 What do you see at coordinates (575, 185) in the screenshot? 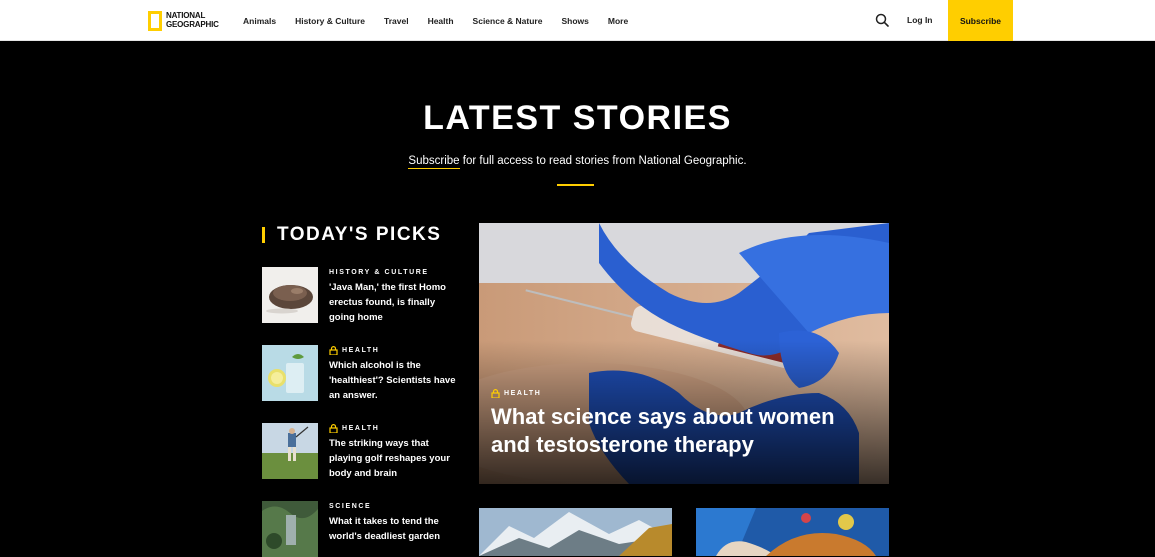
I see `hero-divider` at bounding box center [575, 185].